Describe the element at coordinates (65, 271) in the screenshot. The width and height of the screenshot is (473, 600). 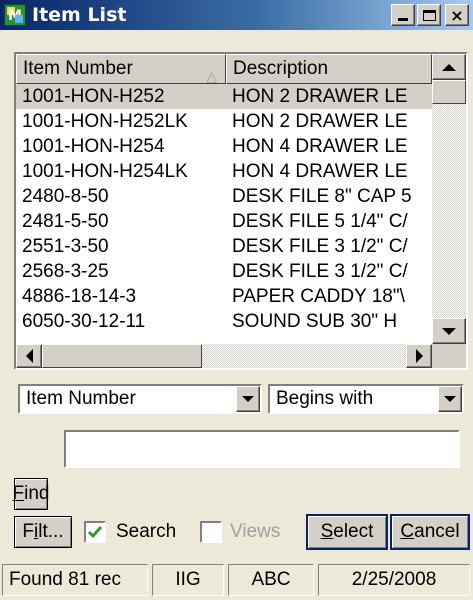
I see `item-number-cell: 2568-3-25` at that location.